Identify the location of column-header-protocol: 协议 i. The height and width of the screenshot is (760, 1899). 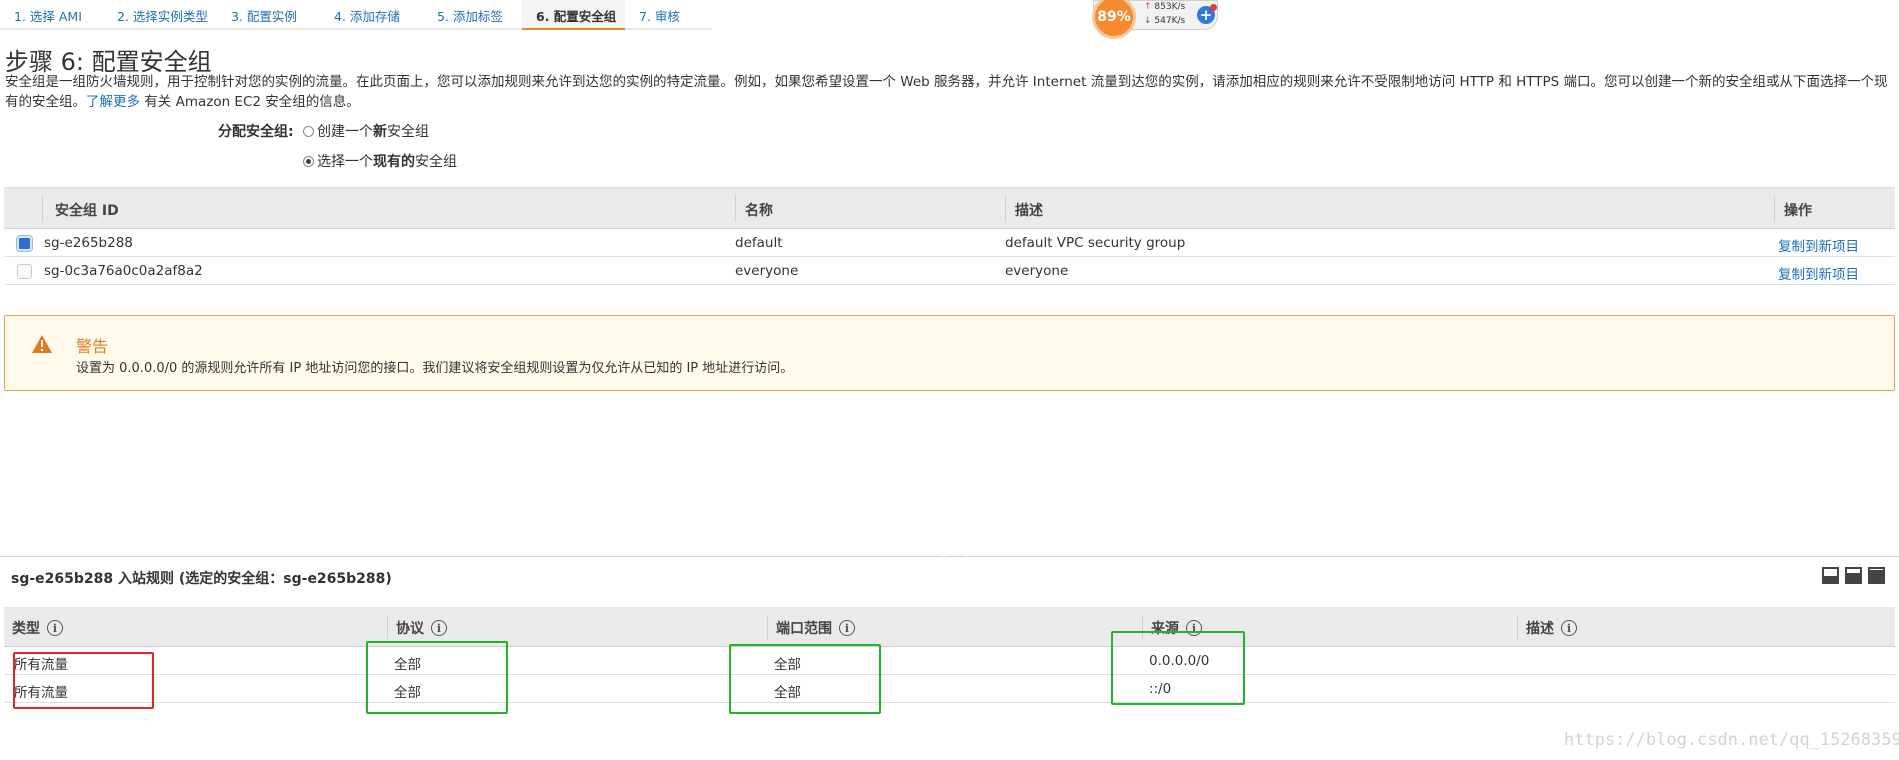
(421, 628).